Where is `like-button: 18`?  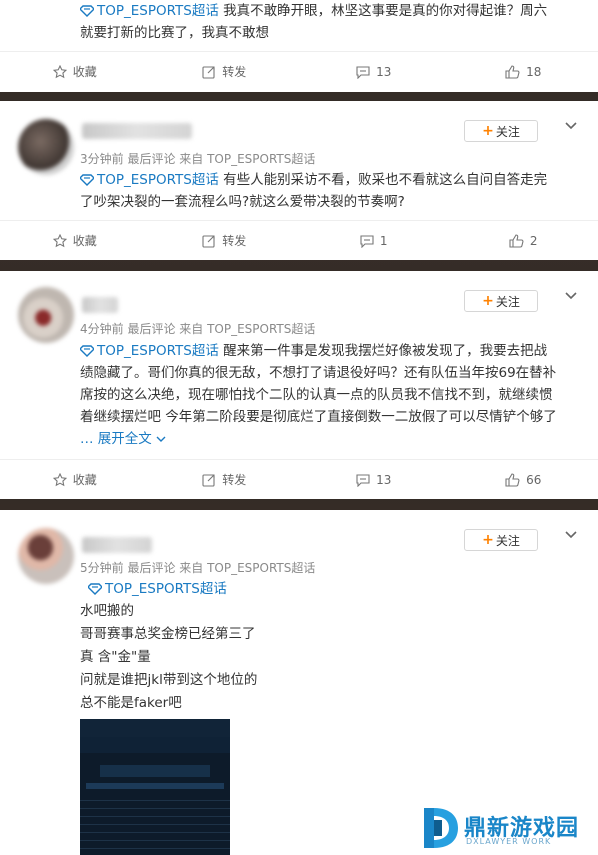 like-button: 18 is located at coordinates (523, 71).